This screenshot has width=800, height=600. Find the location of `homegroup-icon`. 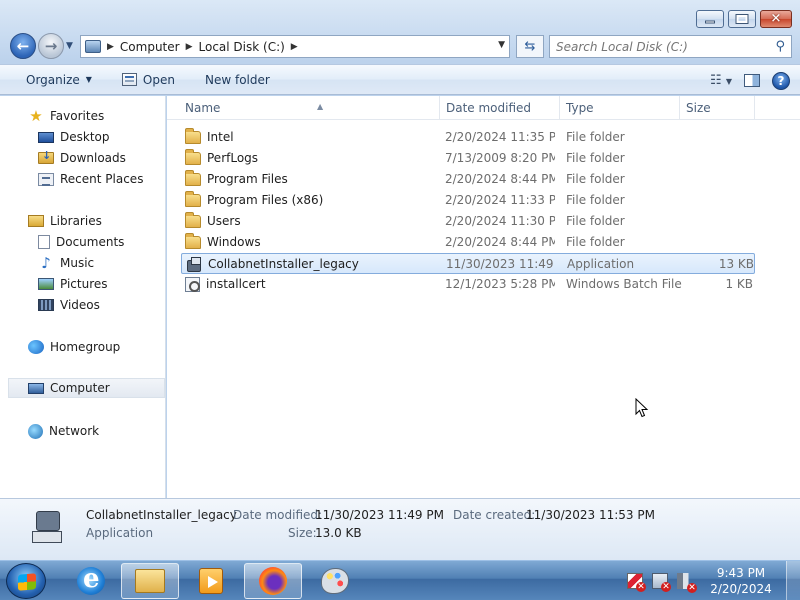

homegroup-icon is located at coordinates (36, 347).